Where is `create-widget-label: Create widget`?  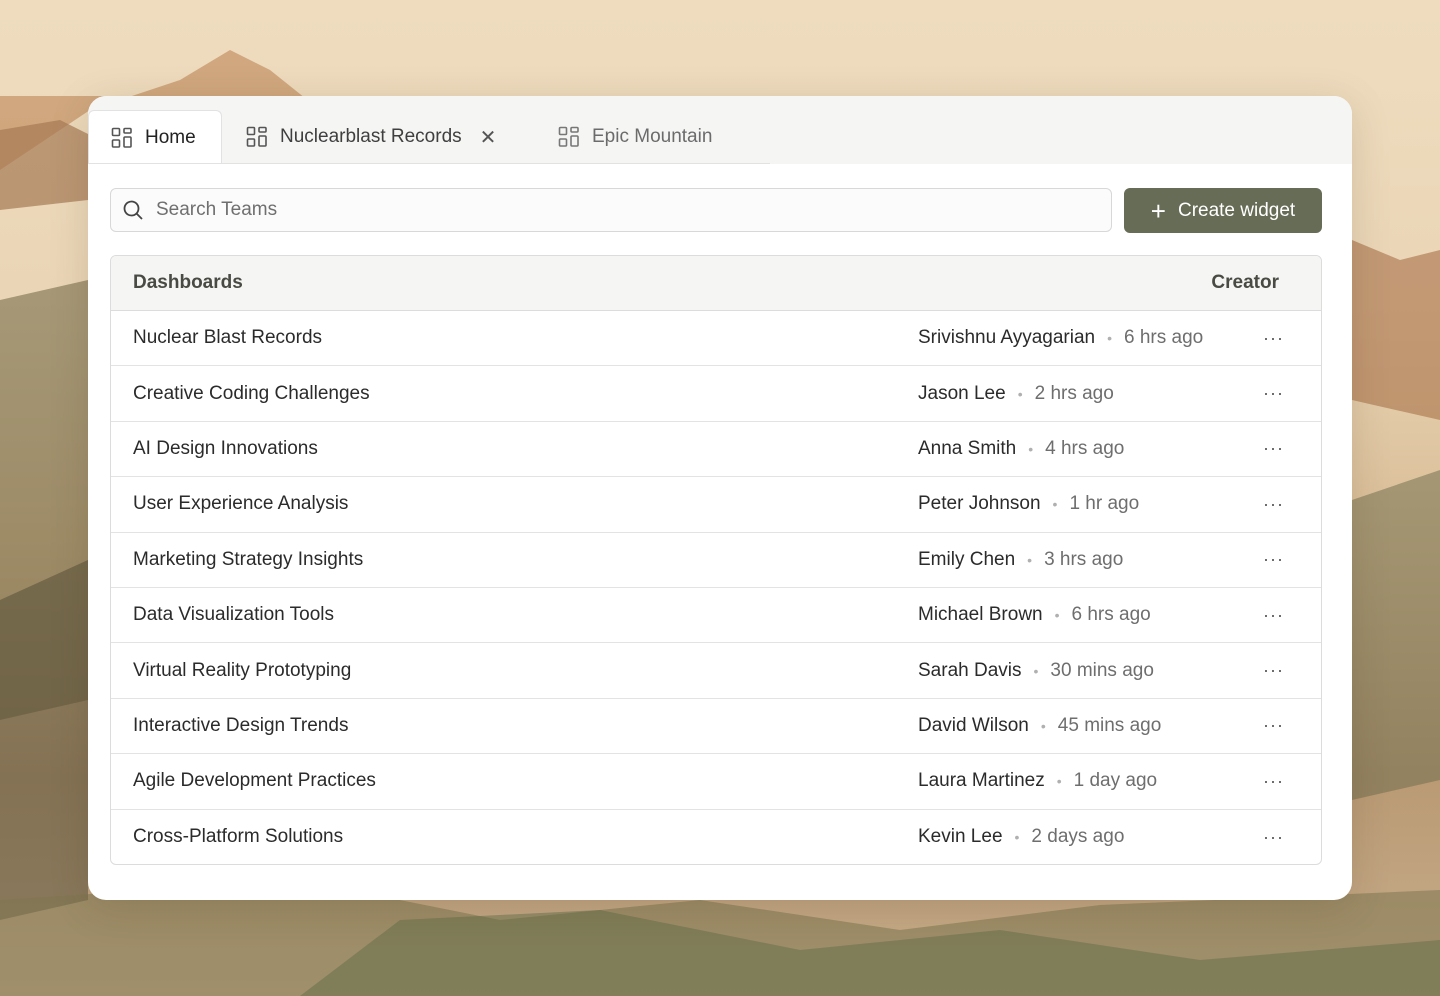 create-widget-label: Create widget is located at coordinates (1236, 210).